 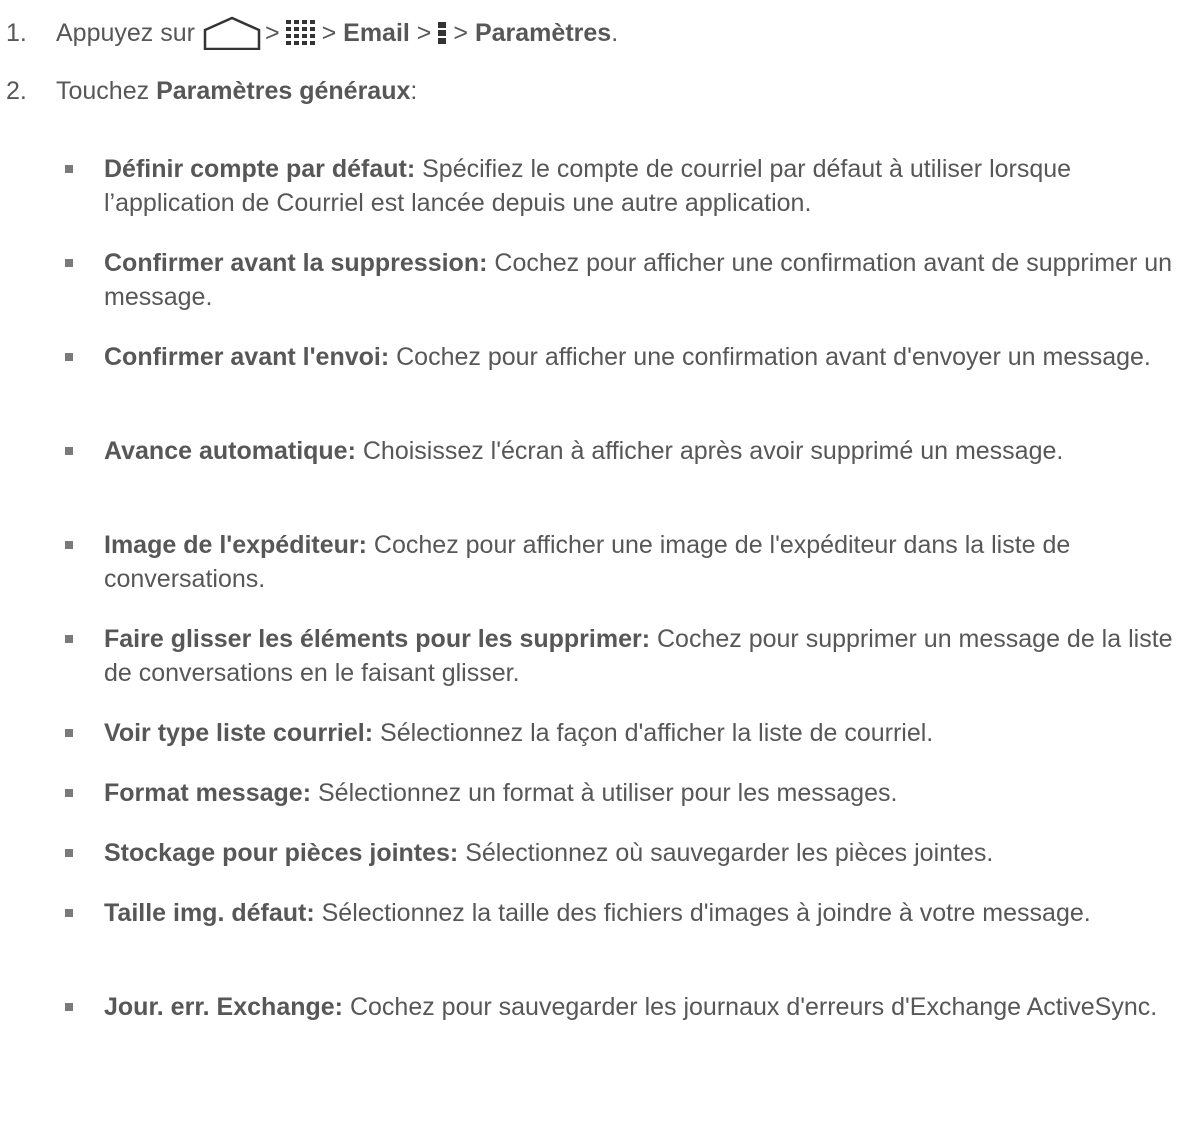 What do you see at coordinates (414, 91) in the screenshot?
I see `step-end: :` at bounding box center [414, 91].